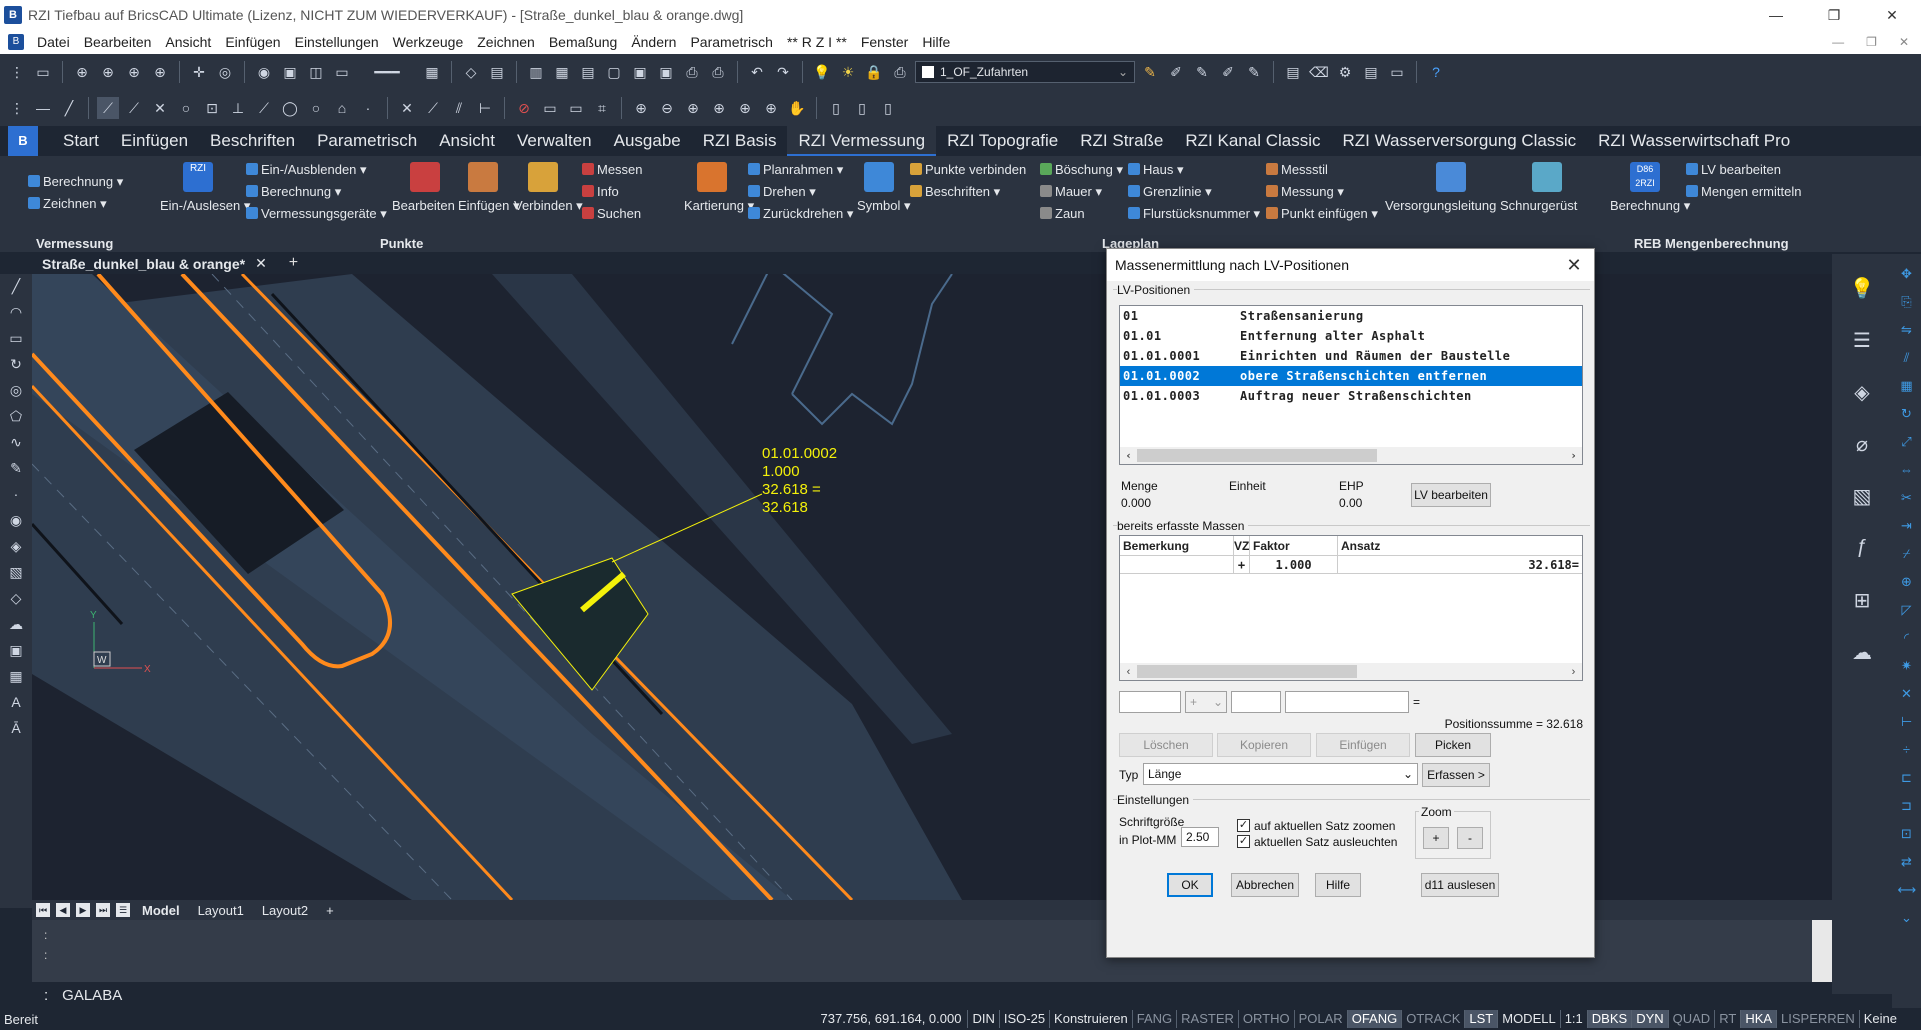 The height and width of the screenshot is (1030, 1921). I want to click on erase-icon: ✕, so click(1907, 696).